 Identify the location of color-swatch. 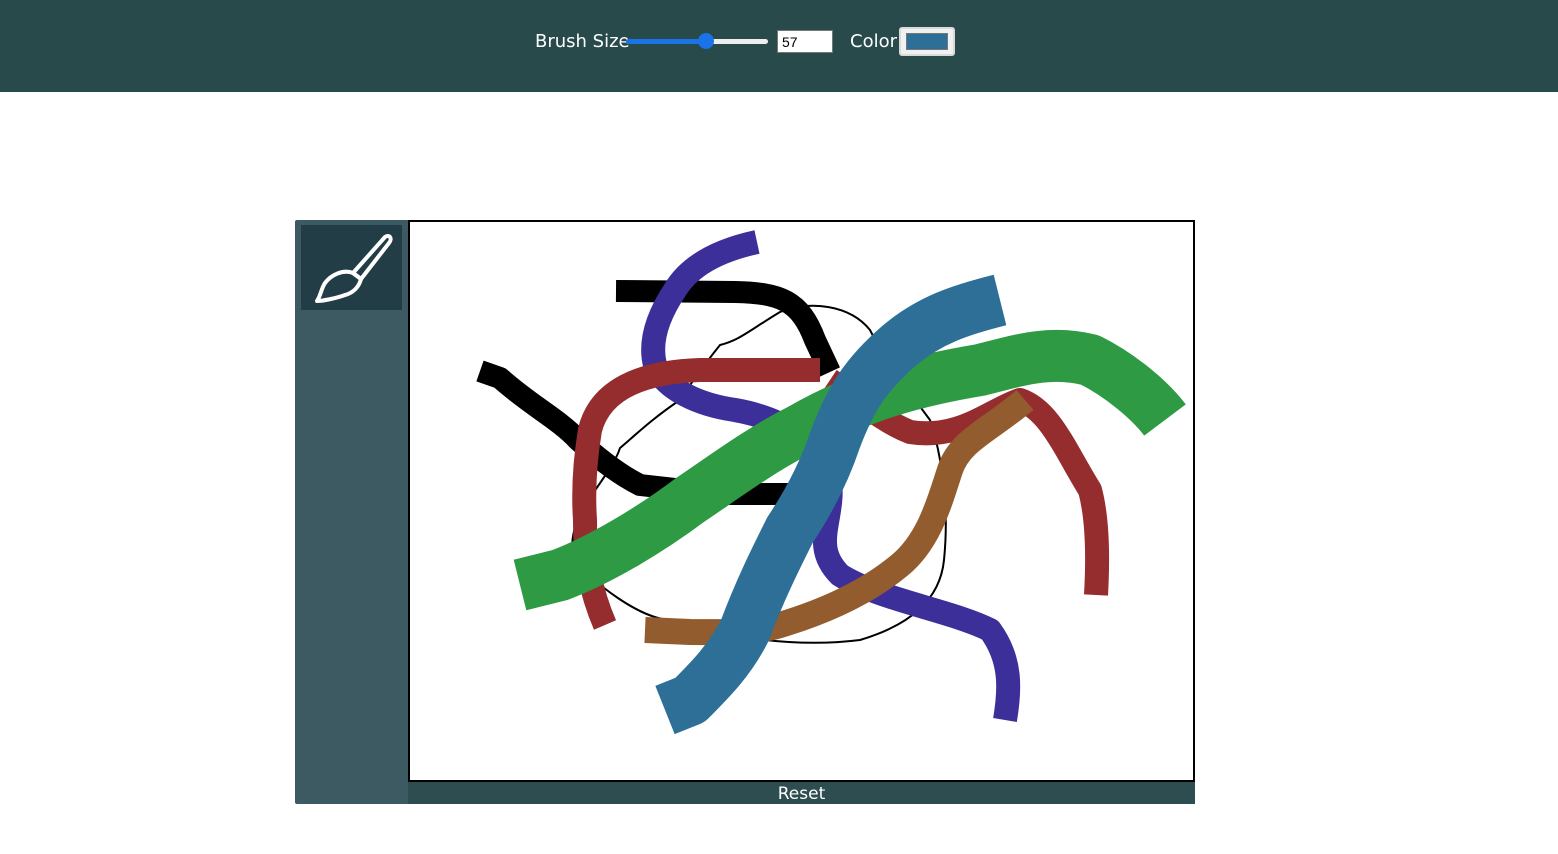
(927, 41).